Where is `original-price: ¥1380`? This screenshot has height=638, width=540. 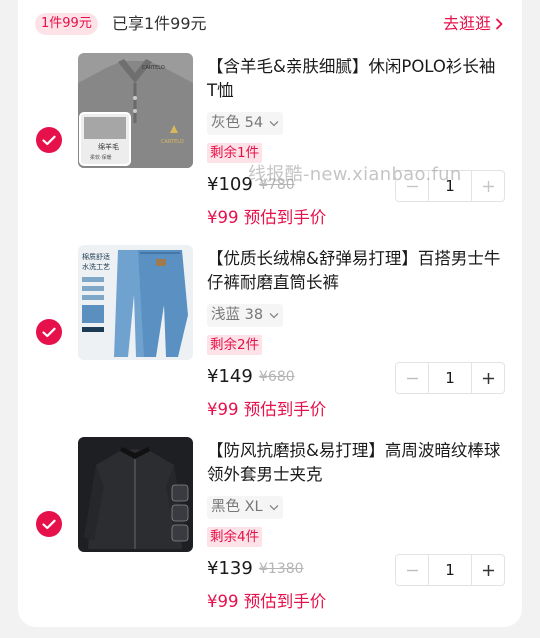 original-price: ¥1380 is located at coordinates (281, 569).